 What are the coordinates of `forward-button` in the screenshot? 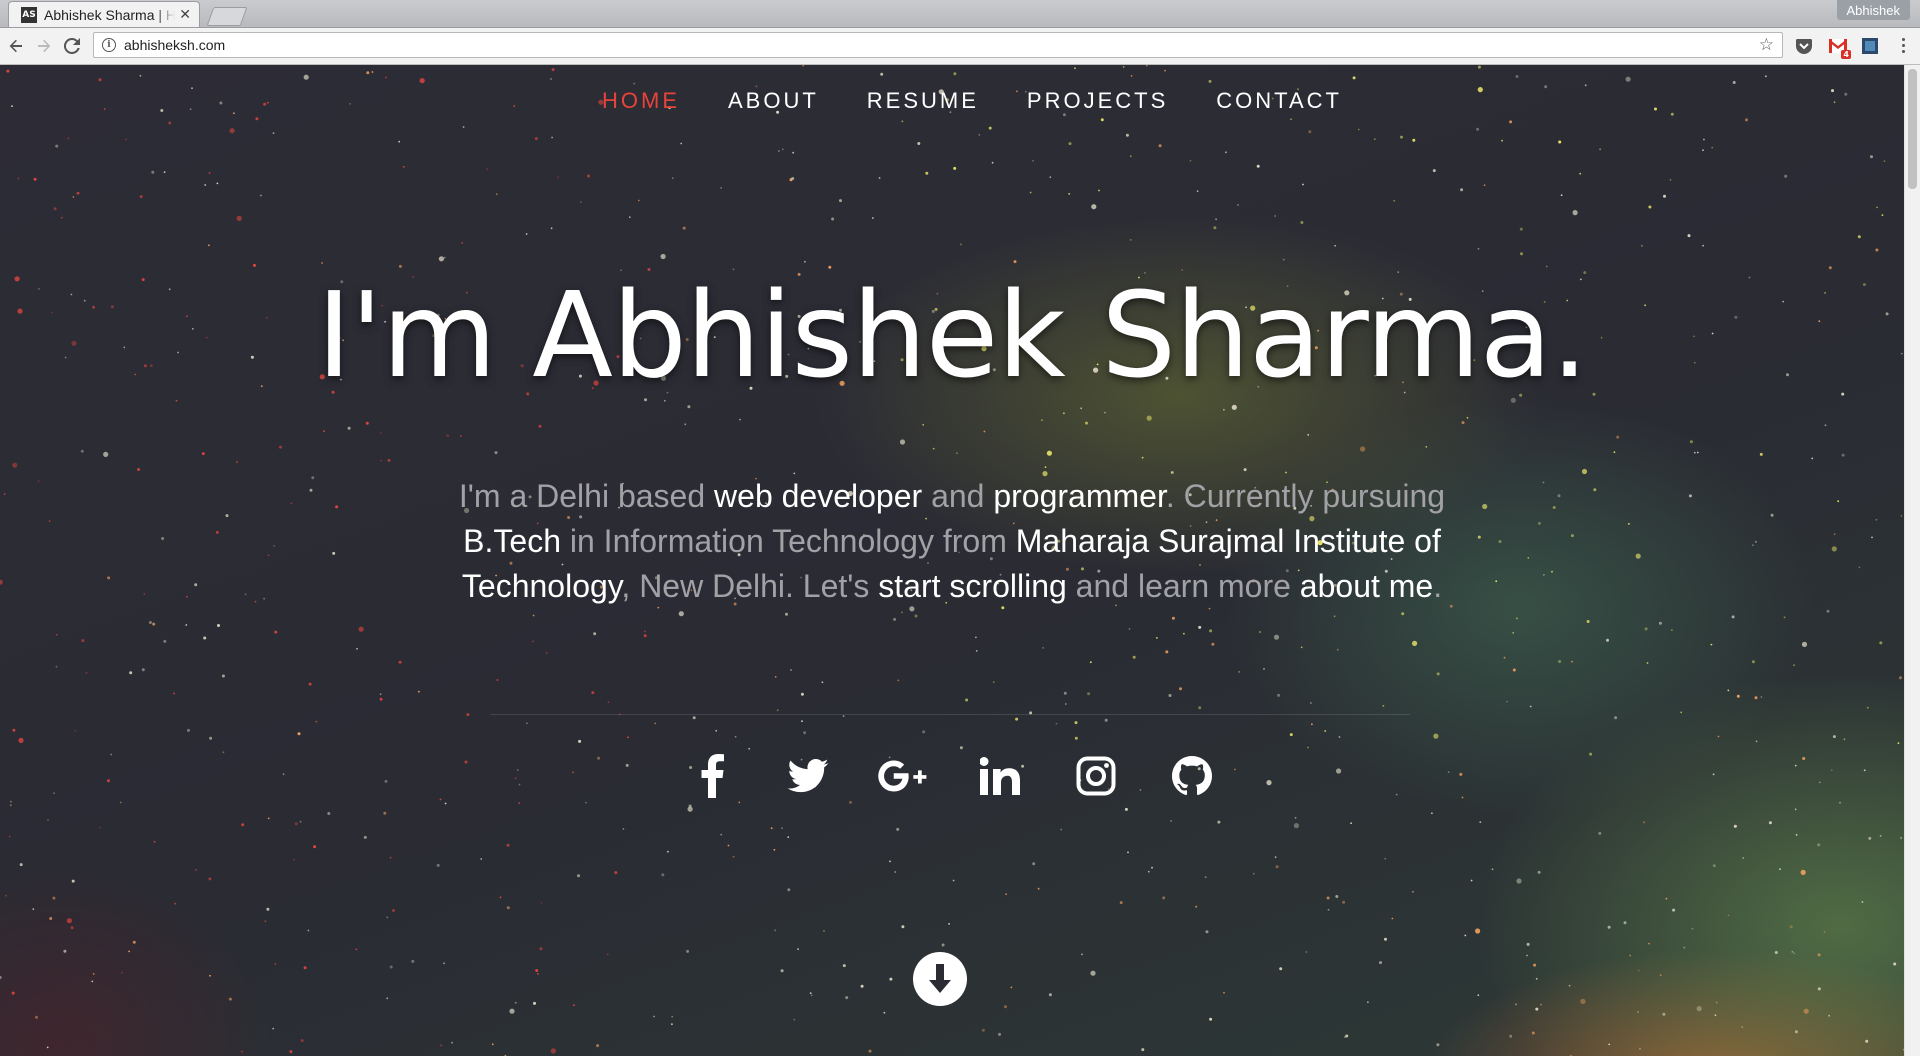 It's located at (44, 46).